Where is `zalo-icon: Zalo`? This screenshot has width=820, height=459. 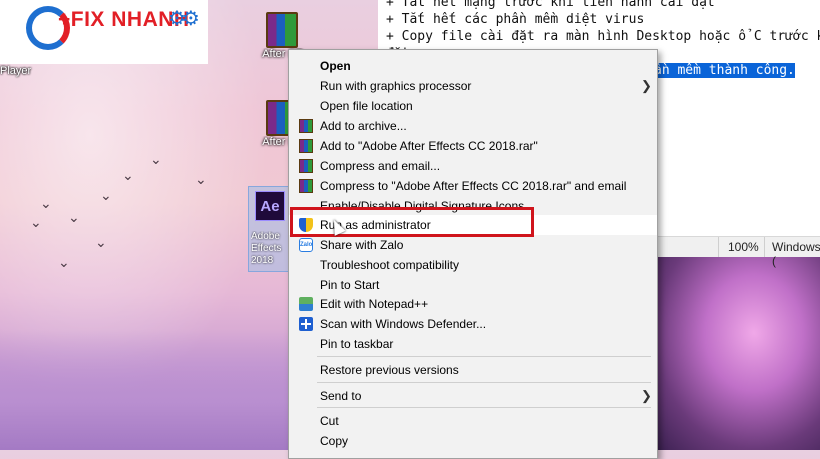 zalo-icon: Zalo is located at coordinates (306, 245).